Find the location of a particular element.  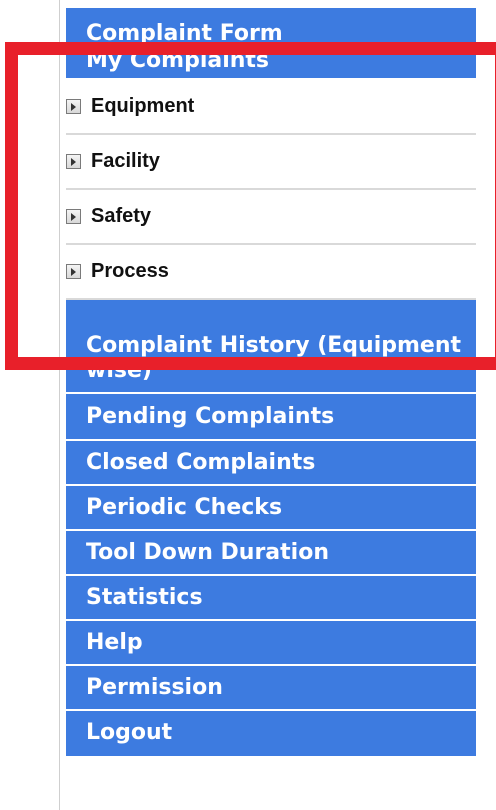

menu-item-my-complaints: My Complaints is located at coordinates (271, 62).